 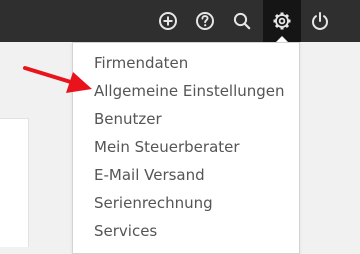 What do you see at coordinates (57, 79) in the screenshot?
I see `red-annotation-arrow` at bounding box center [57, 79].